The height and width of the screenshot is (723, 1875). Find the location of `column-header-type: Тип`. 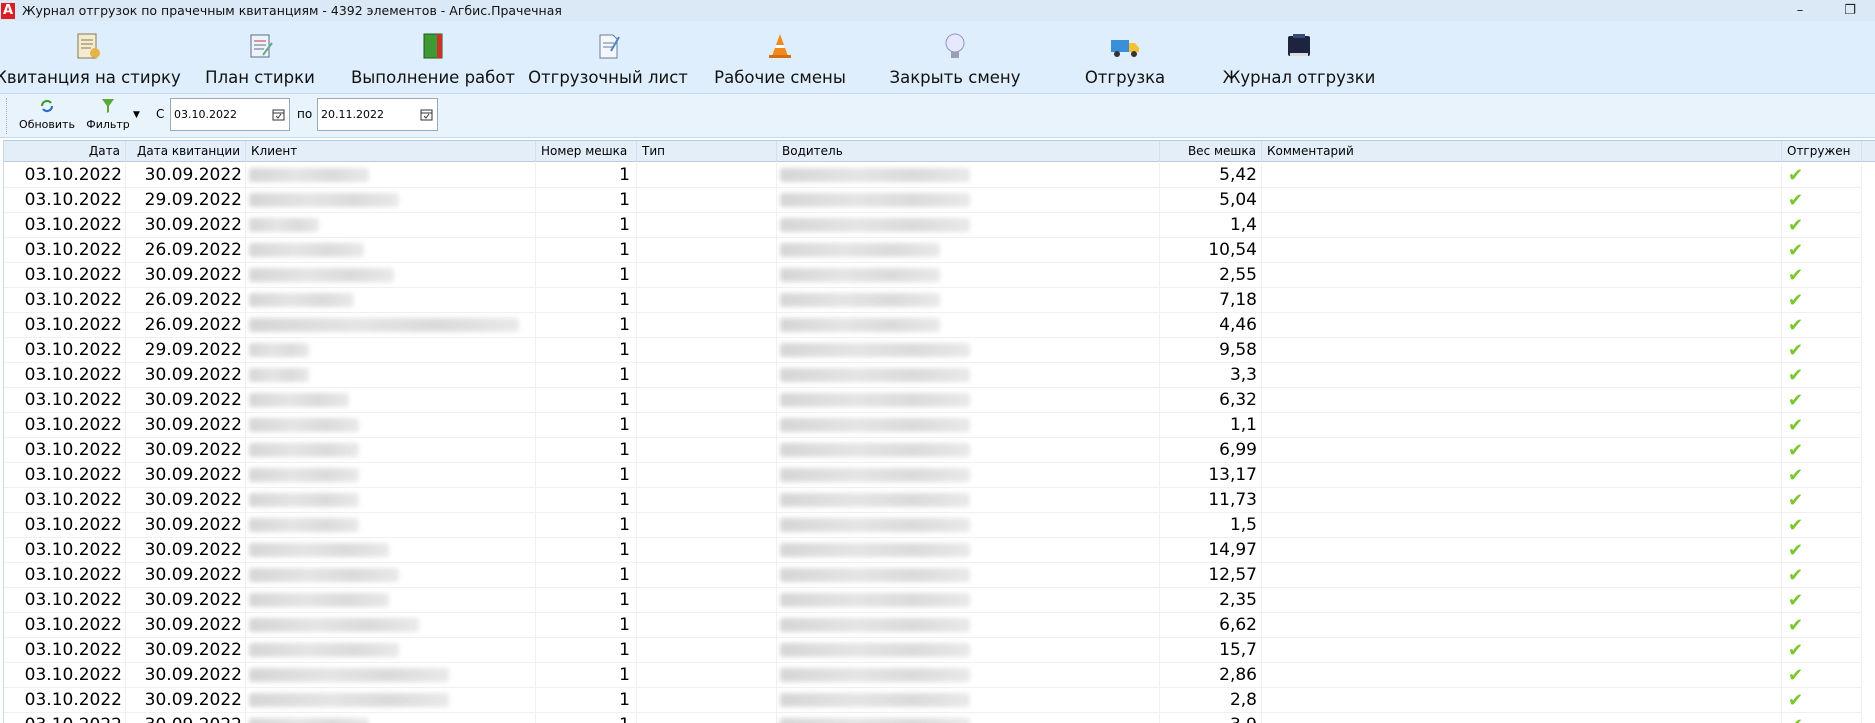

column-header-type: Тип is located at coordinates (707, 151).